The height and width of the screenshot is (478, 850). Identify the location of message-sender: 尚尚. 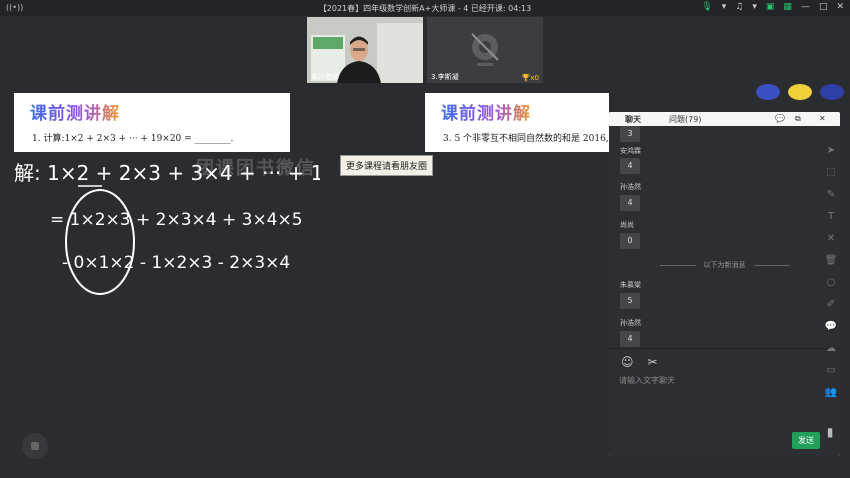
(627, 225).